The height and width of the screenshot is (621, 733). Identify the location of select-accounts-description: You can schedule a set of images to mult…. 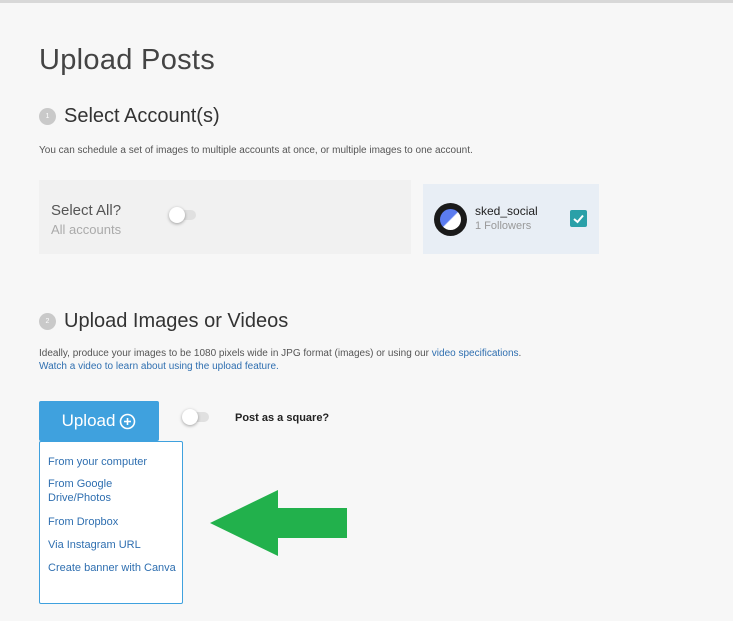
(256, 150).